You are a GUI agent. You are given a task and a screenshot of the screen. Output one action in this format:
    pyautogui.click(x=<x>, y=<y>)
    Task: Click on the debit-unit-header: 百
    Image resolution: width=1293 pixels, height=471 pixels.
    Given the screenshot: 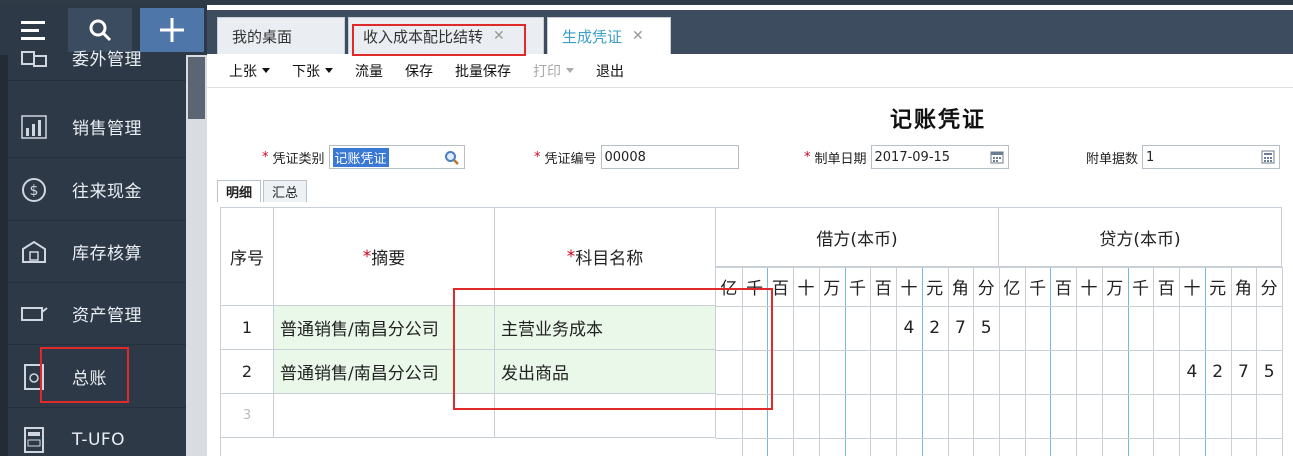 What is the action you would take?
    pyautogui.click(x=883, y=289)
    